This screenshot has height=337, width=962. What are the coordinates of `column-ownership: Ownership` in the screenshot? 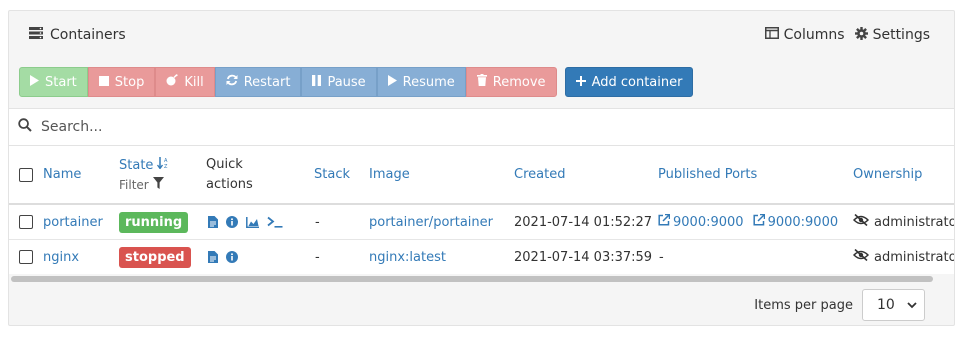 It's located at (887, 174).